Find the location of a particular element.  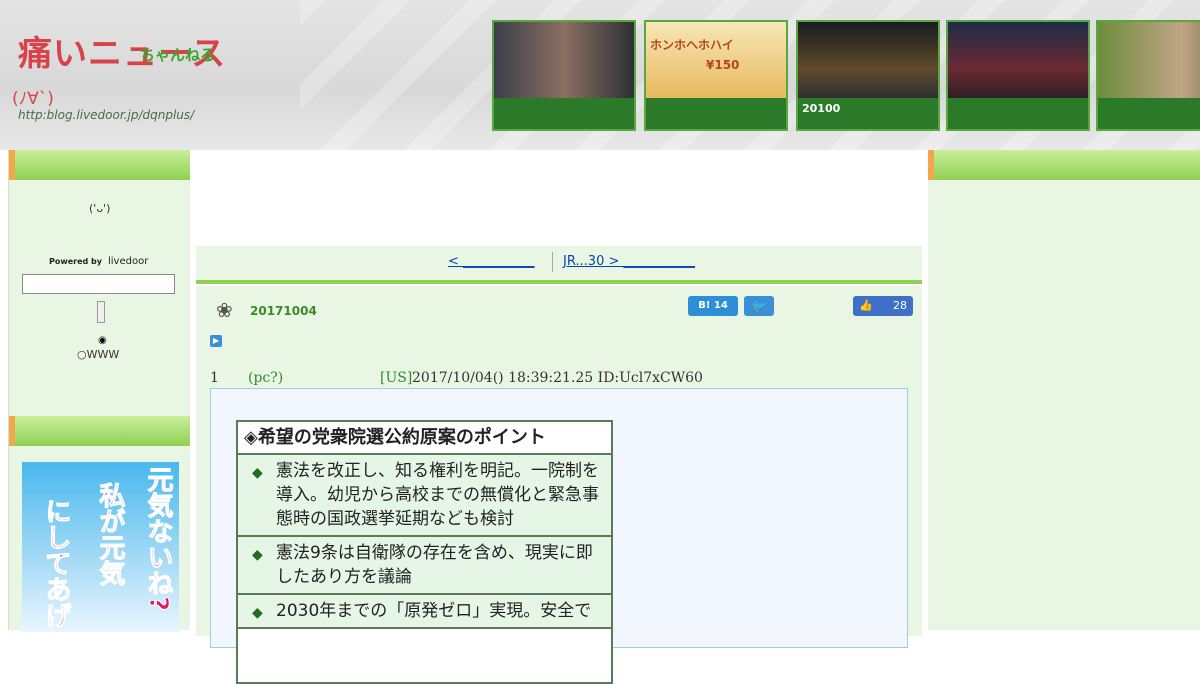

post-icon: ❀ is located at coordinates (224, 310).